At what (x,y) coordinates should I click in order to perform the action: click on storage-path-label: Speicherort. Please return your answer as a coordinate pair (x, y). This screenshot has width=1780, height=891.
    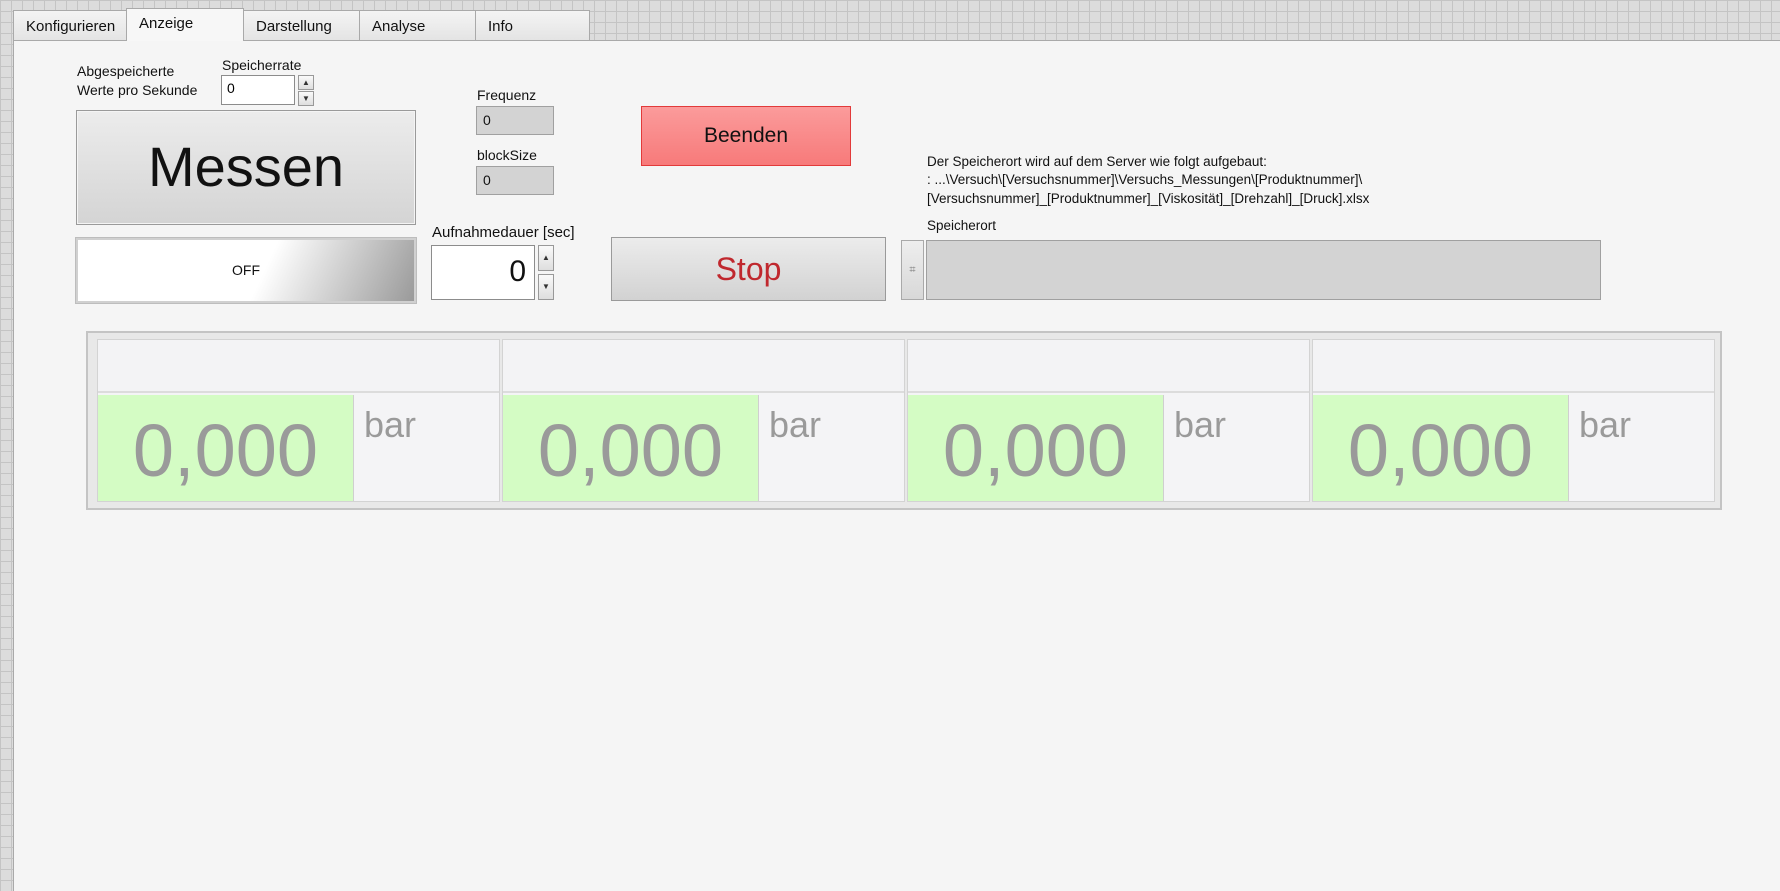
    Looking at the image, I should click on (962, 225).